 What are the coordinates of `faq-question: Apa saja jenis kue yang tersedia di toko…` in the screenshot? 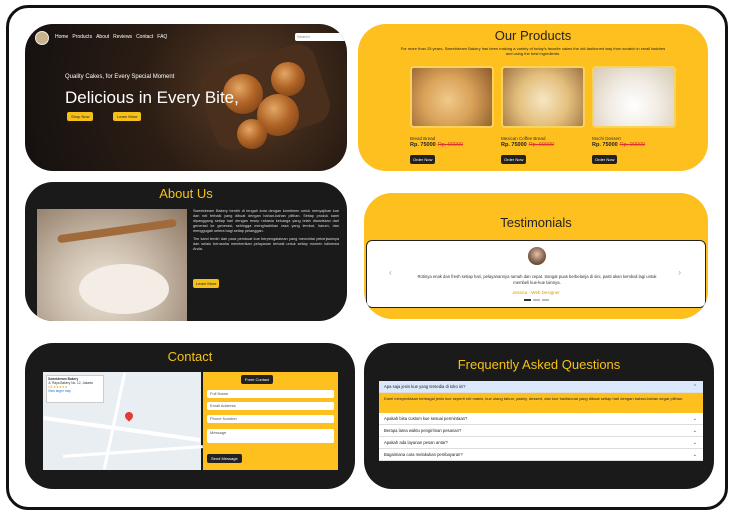 It's located at (541, 387).